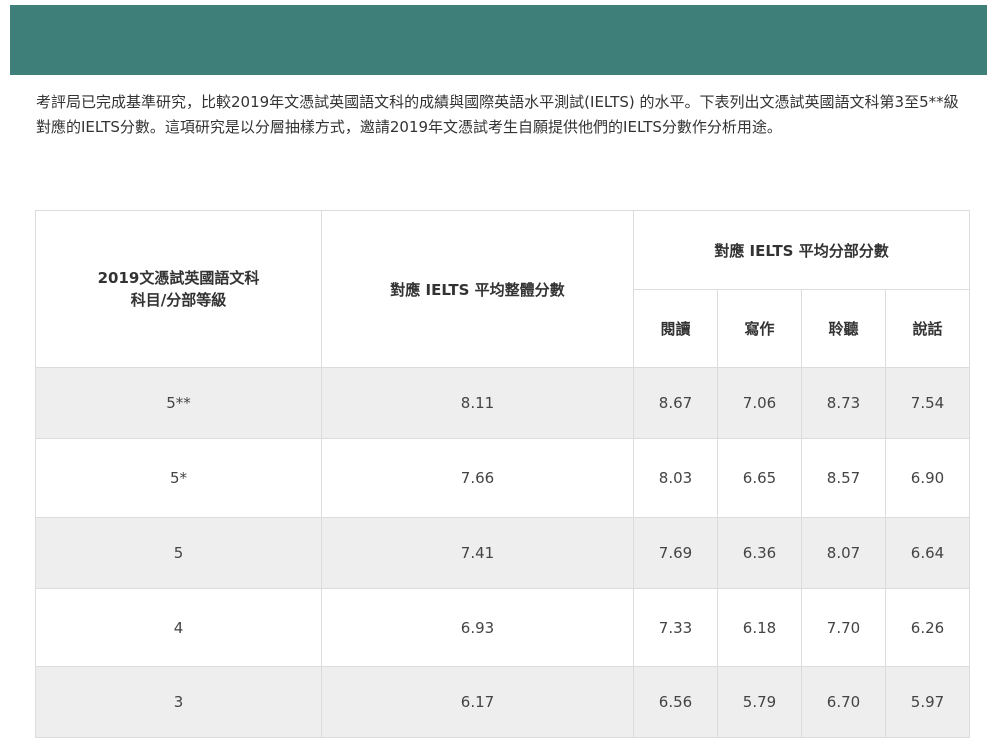 This screenshot has width=987, height=747. Describe the element at coordinates (759, 478) in the screenshot. I see `writing-cell: 6.65` at that location.